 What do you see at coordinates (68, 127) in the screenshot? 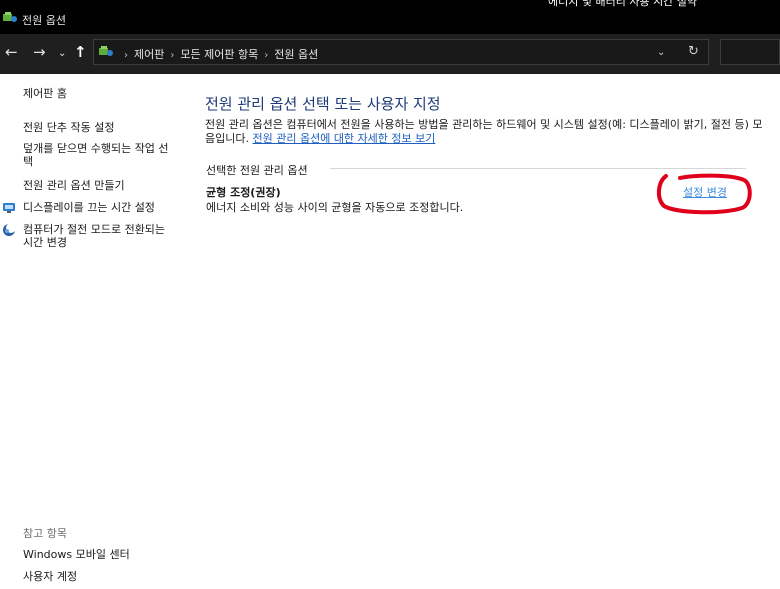
I see `sidebar-item-power-button: 전원 단추 작동 설정` at bounding box center [68, 127].